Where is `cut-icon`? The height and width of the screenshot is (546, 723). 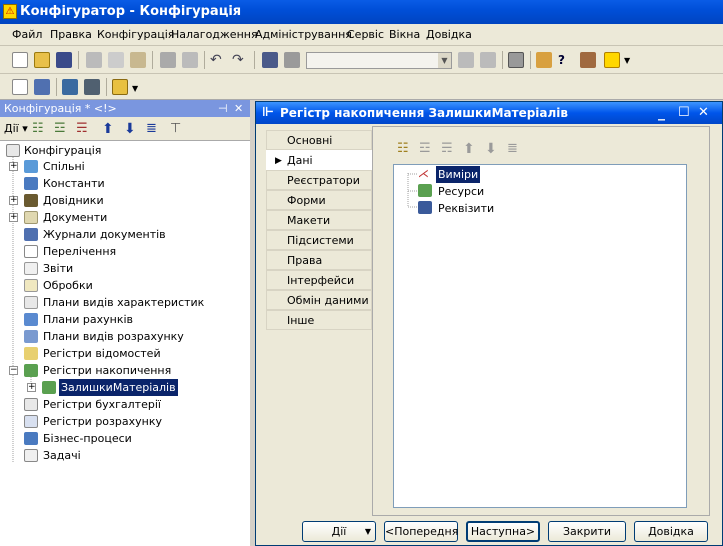 cut-icon is located at coordinates (94, 60).